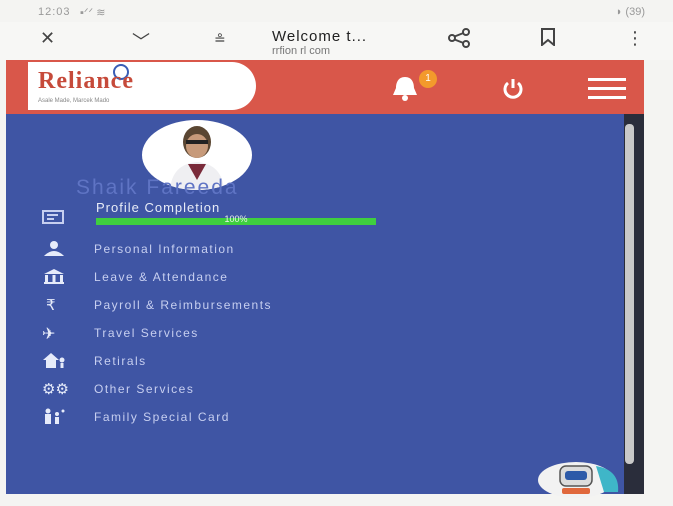 This screenshot has height=506, width=673. I want to click on menu-label: Retirals, so click(120, 361).